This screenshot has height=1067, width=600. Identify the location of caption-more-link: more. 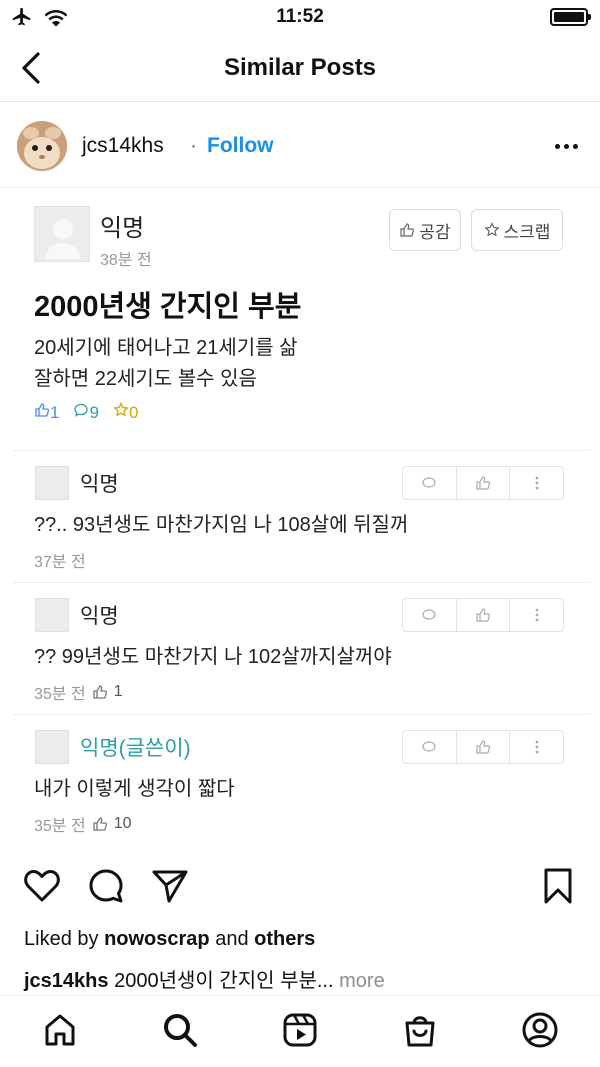
(359, 981).